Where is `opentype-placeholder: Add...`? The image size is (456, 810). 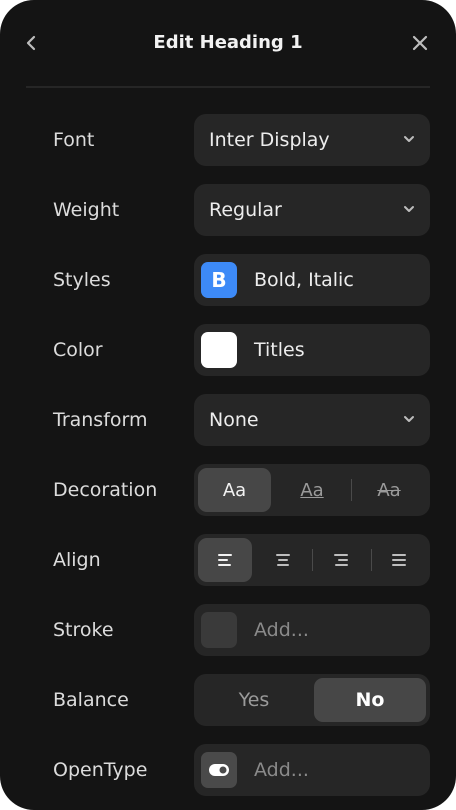 opentype-placeholder: Add... is located at coordinates (281, 770).